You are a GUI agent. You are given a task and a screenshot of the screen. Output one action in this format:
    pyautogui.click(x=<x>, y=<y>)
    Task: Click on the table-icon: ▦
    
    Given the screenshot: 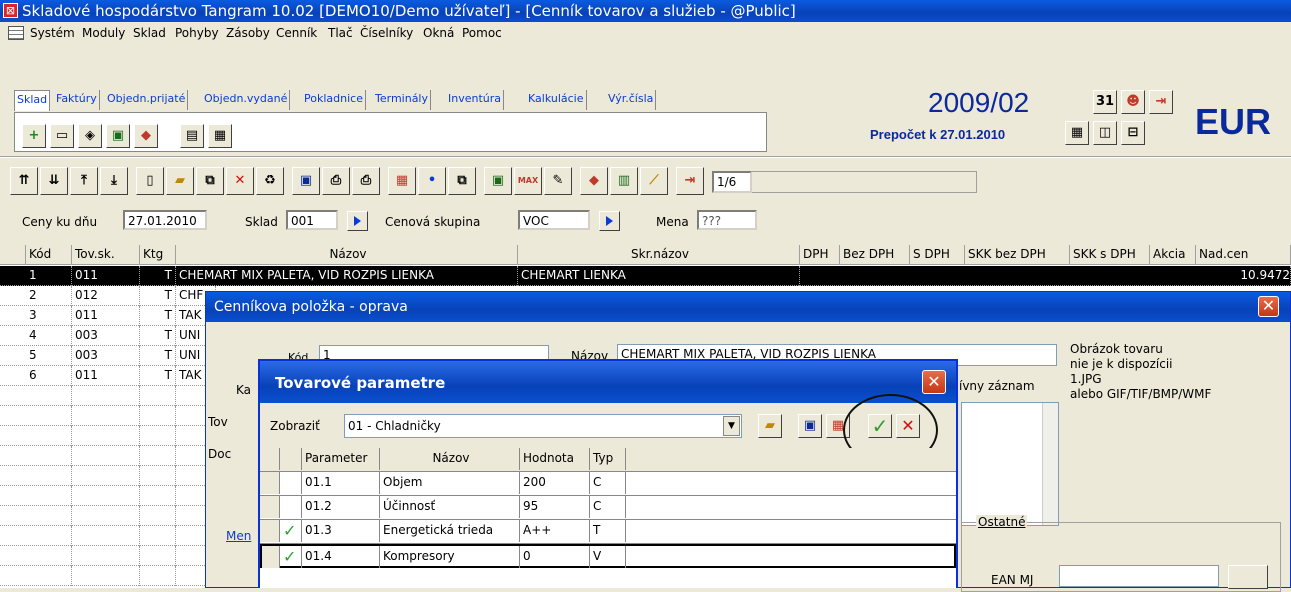 What is the action you would take?
    pyautogui.click(x=402, y=181)
    